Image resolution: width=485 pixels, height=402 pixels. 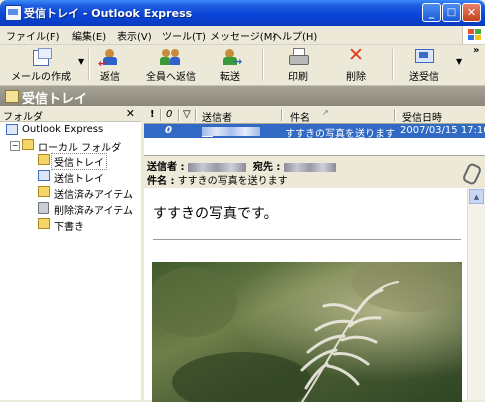 What do you see at coordinates (93, 195) in the screenshot?
I see `tree-item-label: 送信済みアイテム` at bounding box center [93, 195].